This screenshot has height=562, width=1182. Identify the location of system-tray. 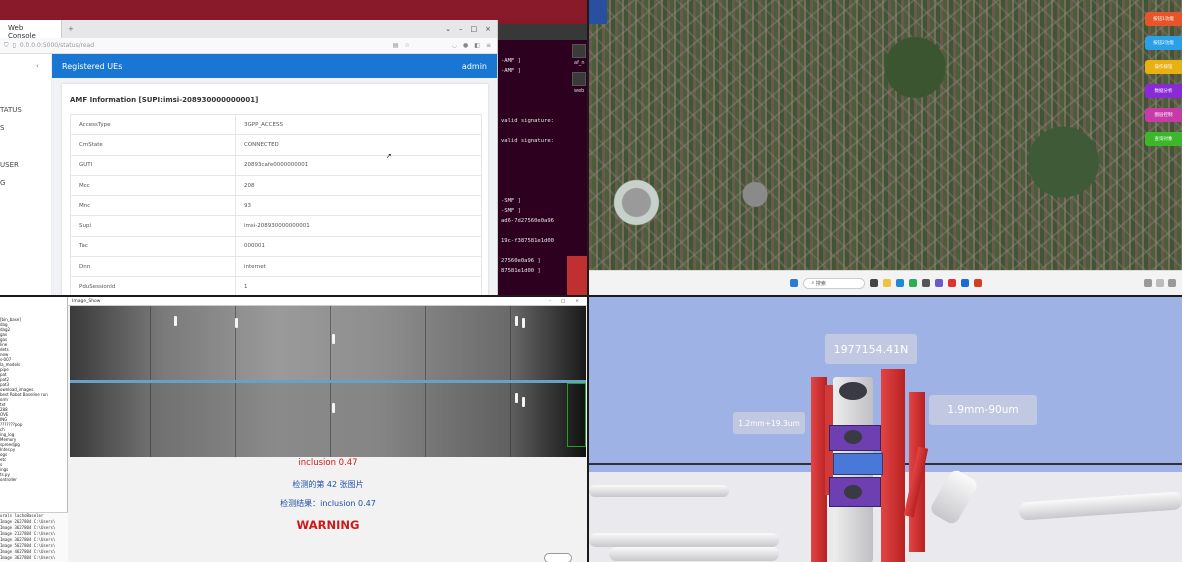
(1160, 283).